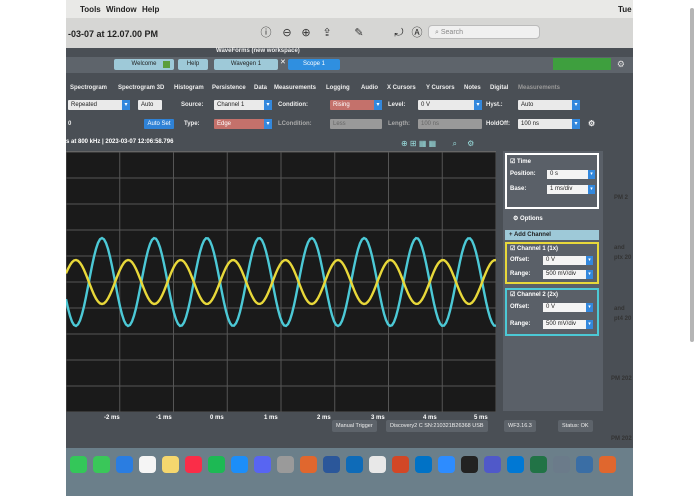 The image size is (700, 496). What do you see at coordinates (591, 123) in the screenshot?
I see `settings-gear-icon: ⚙` at bounding box center [591, 123].